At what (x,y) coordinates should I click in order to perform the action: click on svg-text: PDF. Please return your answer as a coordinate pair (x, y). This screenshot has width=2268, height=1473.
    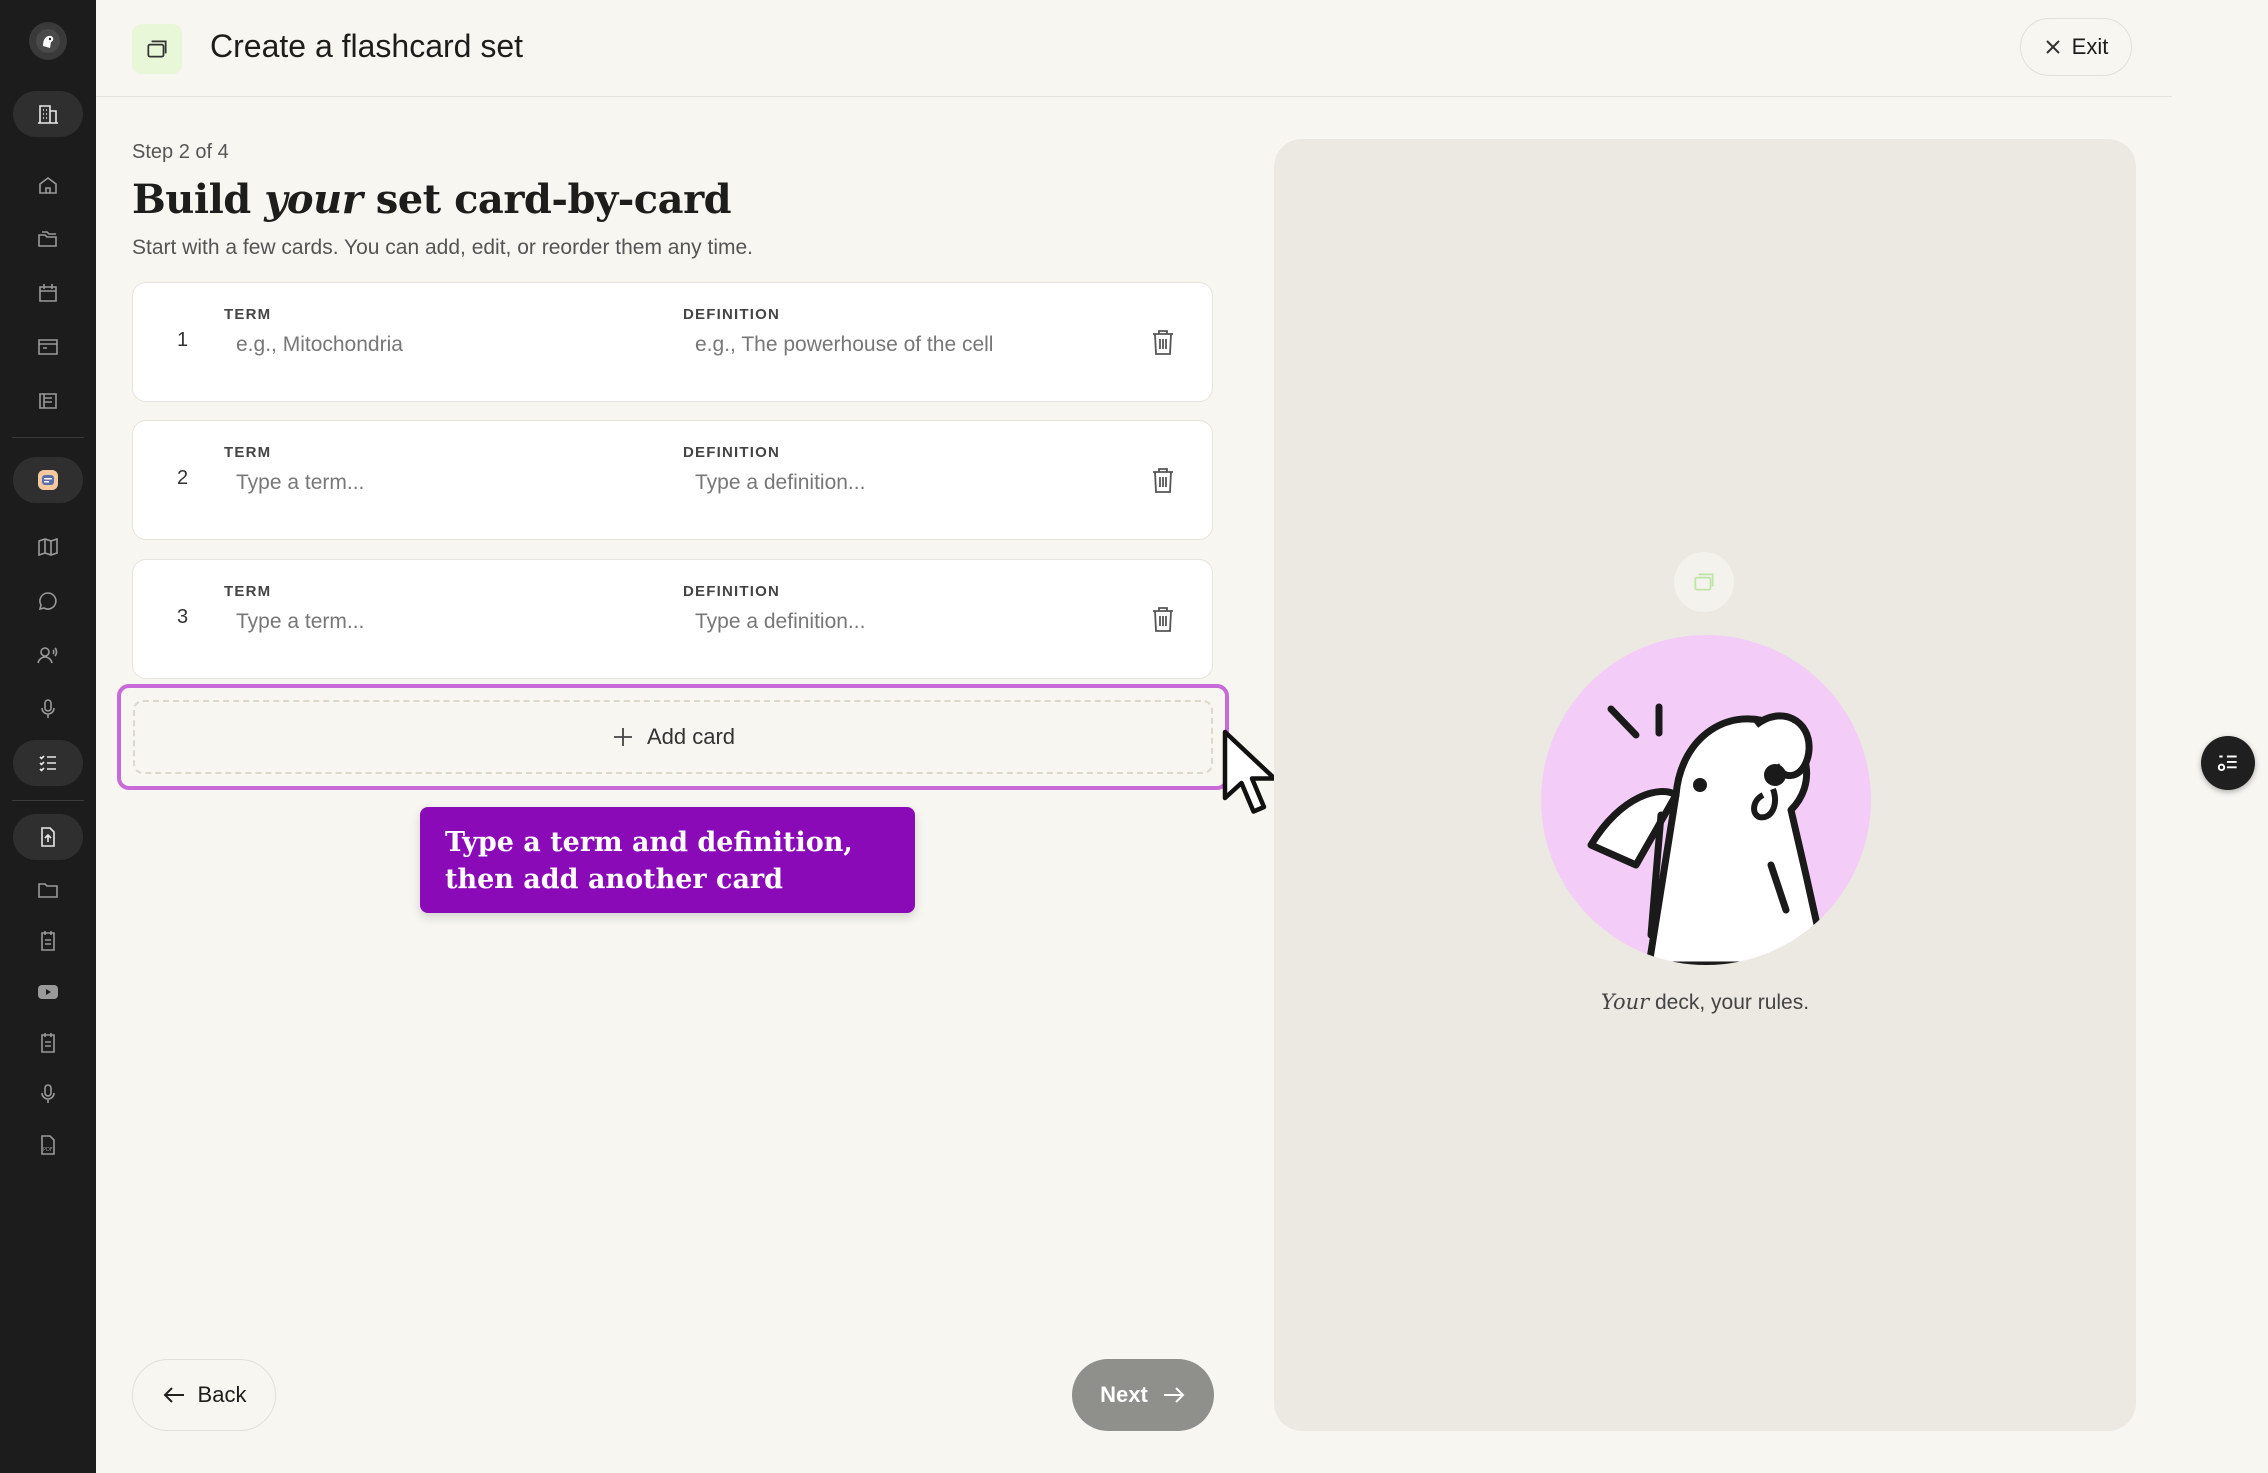
    Looking at the image, I should click on (48, 1150).